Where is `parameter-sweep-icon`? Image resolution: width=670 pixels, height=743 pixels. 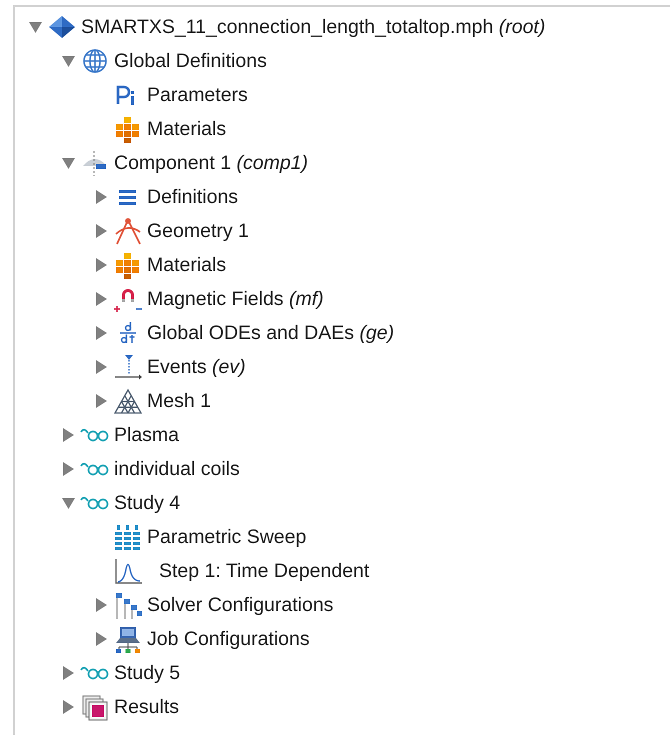 parameter-sweep-icon is located at coordinates (128, 537).